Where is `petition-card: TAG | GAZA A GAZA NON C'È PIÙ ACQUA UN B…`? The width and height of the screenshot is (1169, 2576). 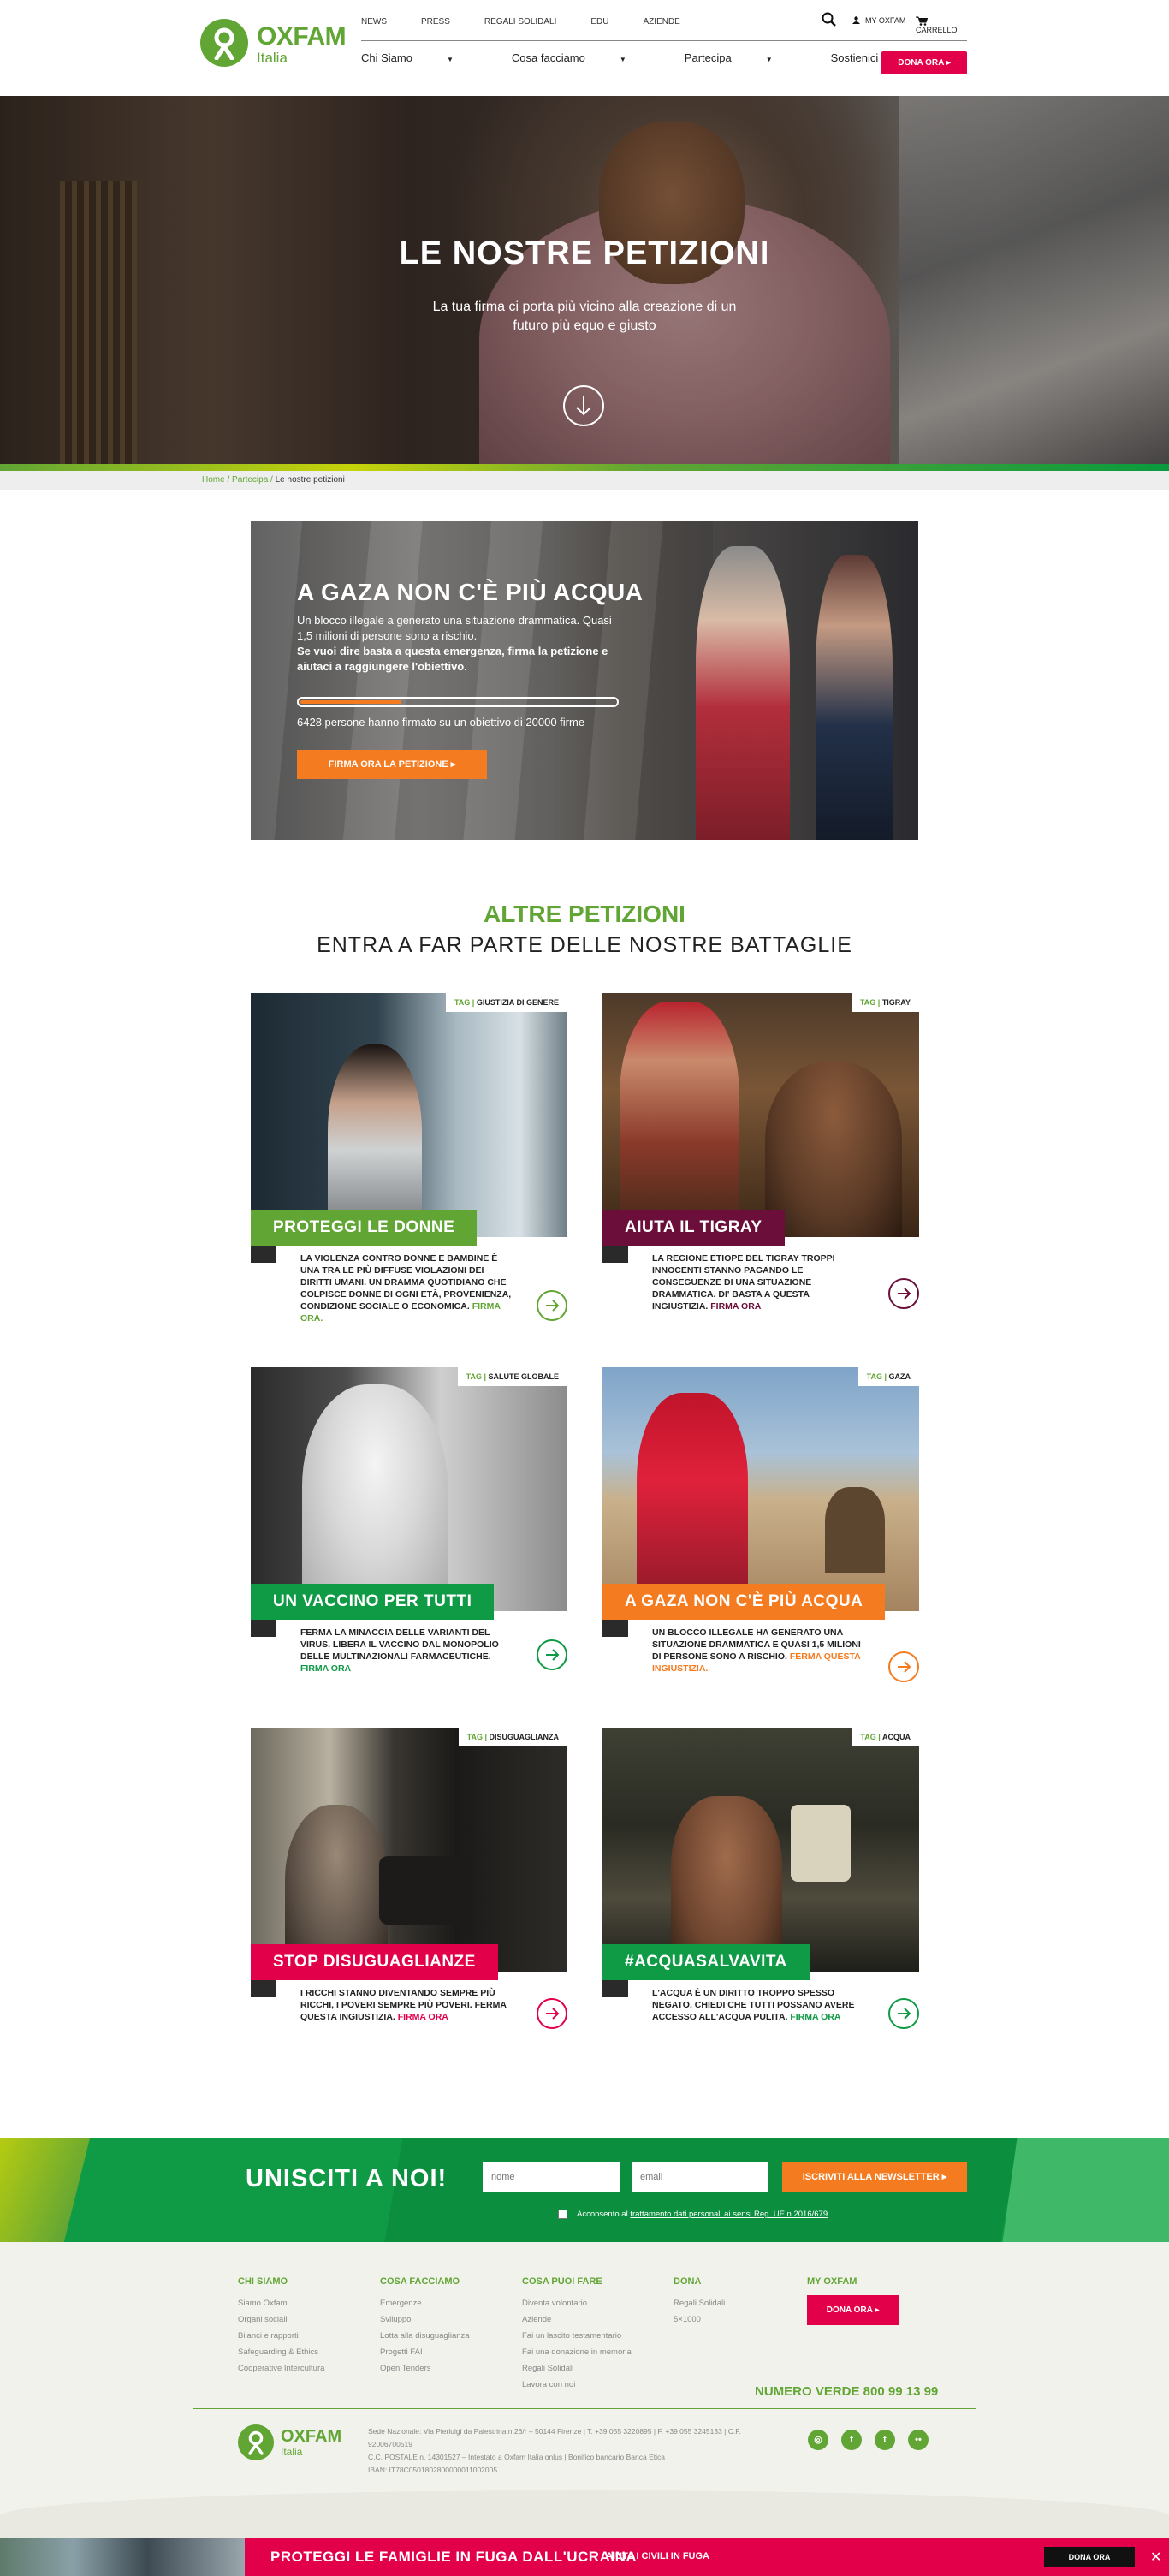
petition-card: TAG | GAZA A GAZA NON C'È PIÙ ACQUA UN B… is located at coordinates (760, 1530).